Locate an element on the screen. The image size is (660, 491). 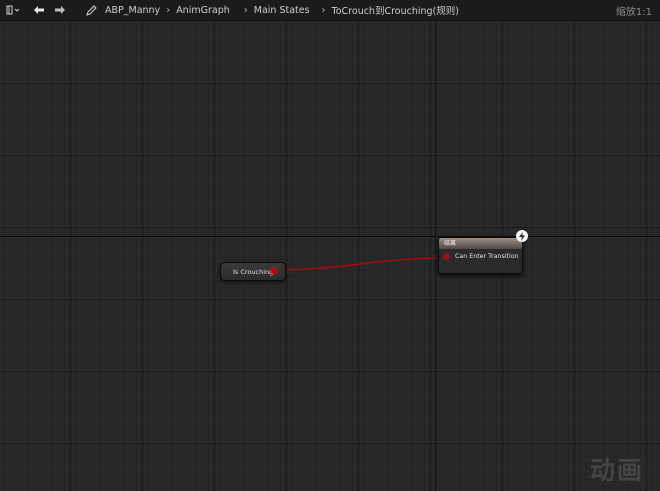
result-node: 结果 Can Enter Transition is located at coordinates (480, 255).